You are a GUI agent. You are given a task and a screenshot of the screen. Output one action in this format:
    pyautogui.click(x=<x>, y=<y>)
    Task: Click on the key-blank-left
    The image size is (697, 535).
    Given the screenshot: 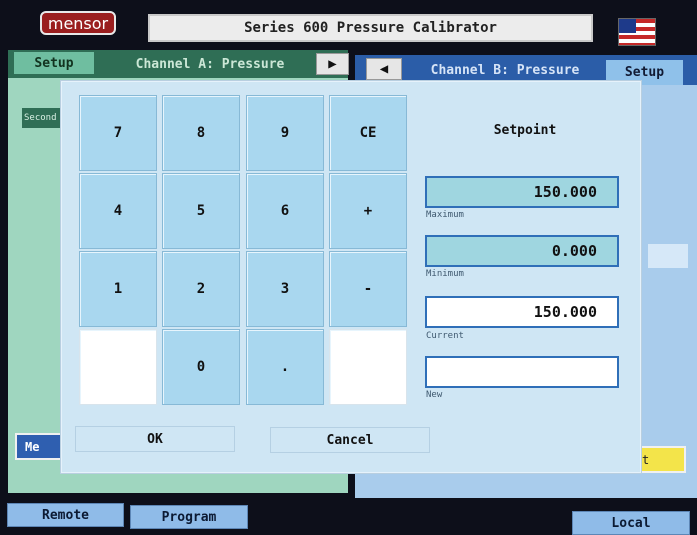 What is the action you would take?
    pyautogui.click(x=118, y=367)
    